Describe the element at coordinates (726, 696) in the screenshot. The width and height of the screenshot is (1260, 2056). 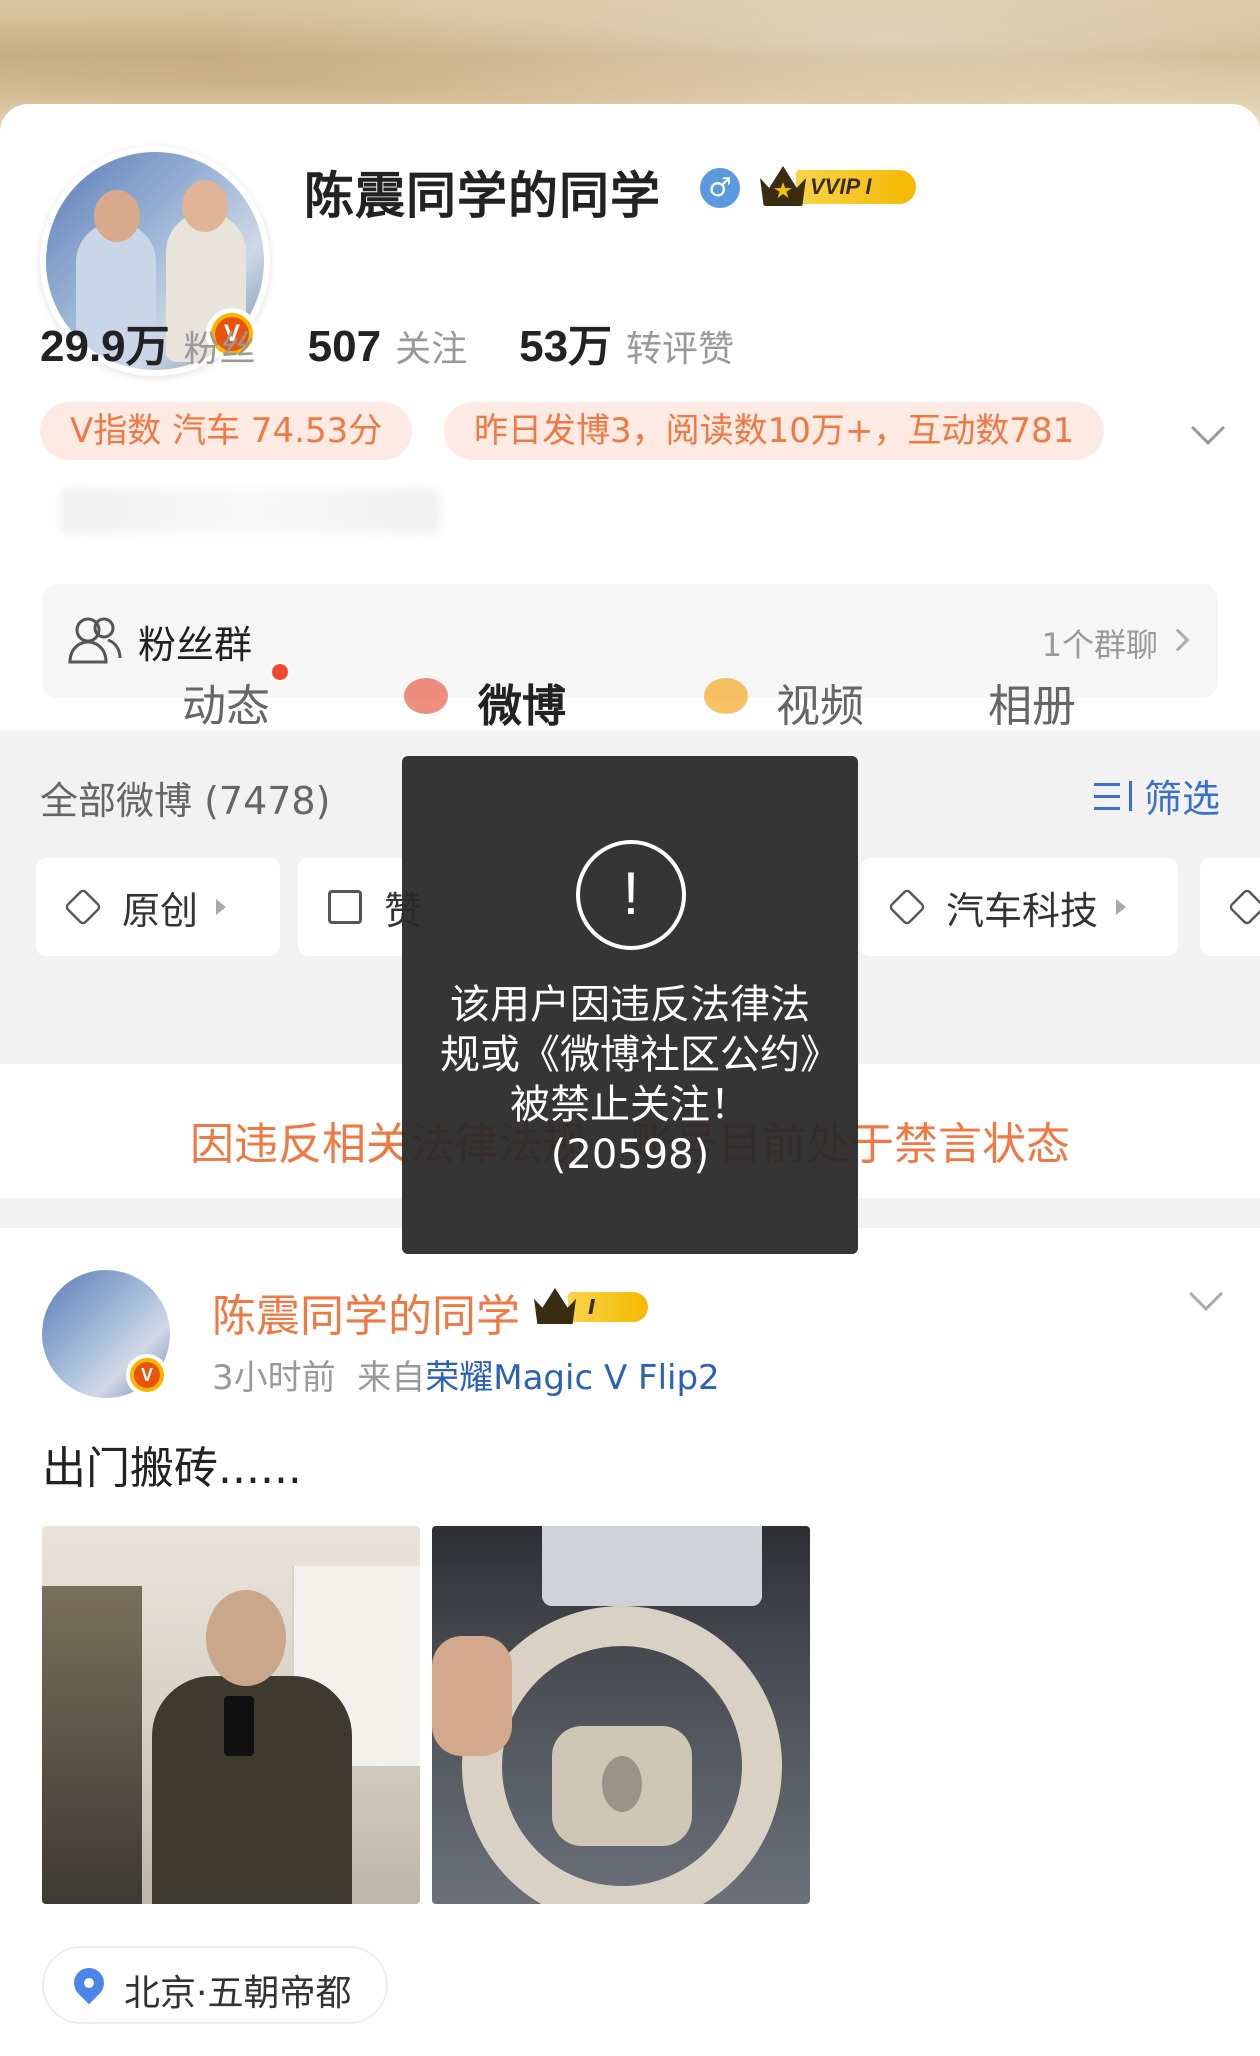
I see `video-icon` at that location.